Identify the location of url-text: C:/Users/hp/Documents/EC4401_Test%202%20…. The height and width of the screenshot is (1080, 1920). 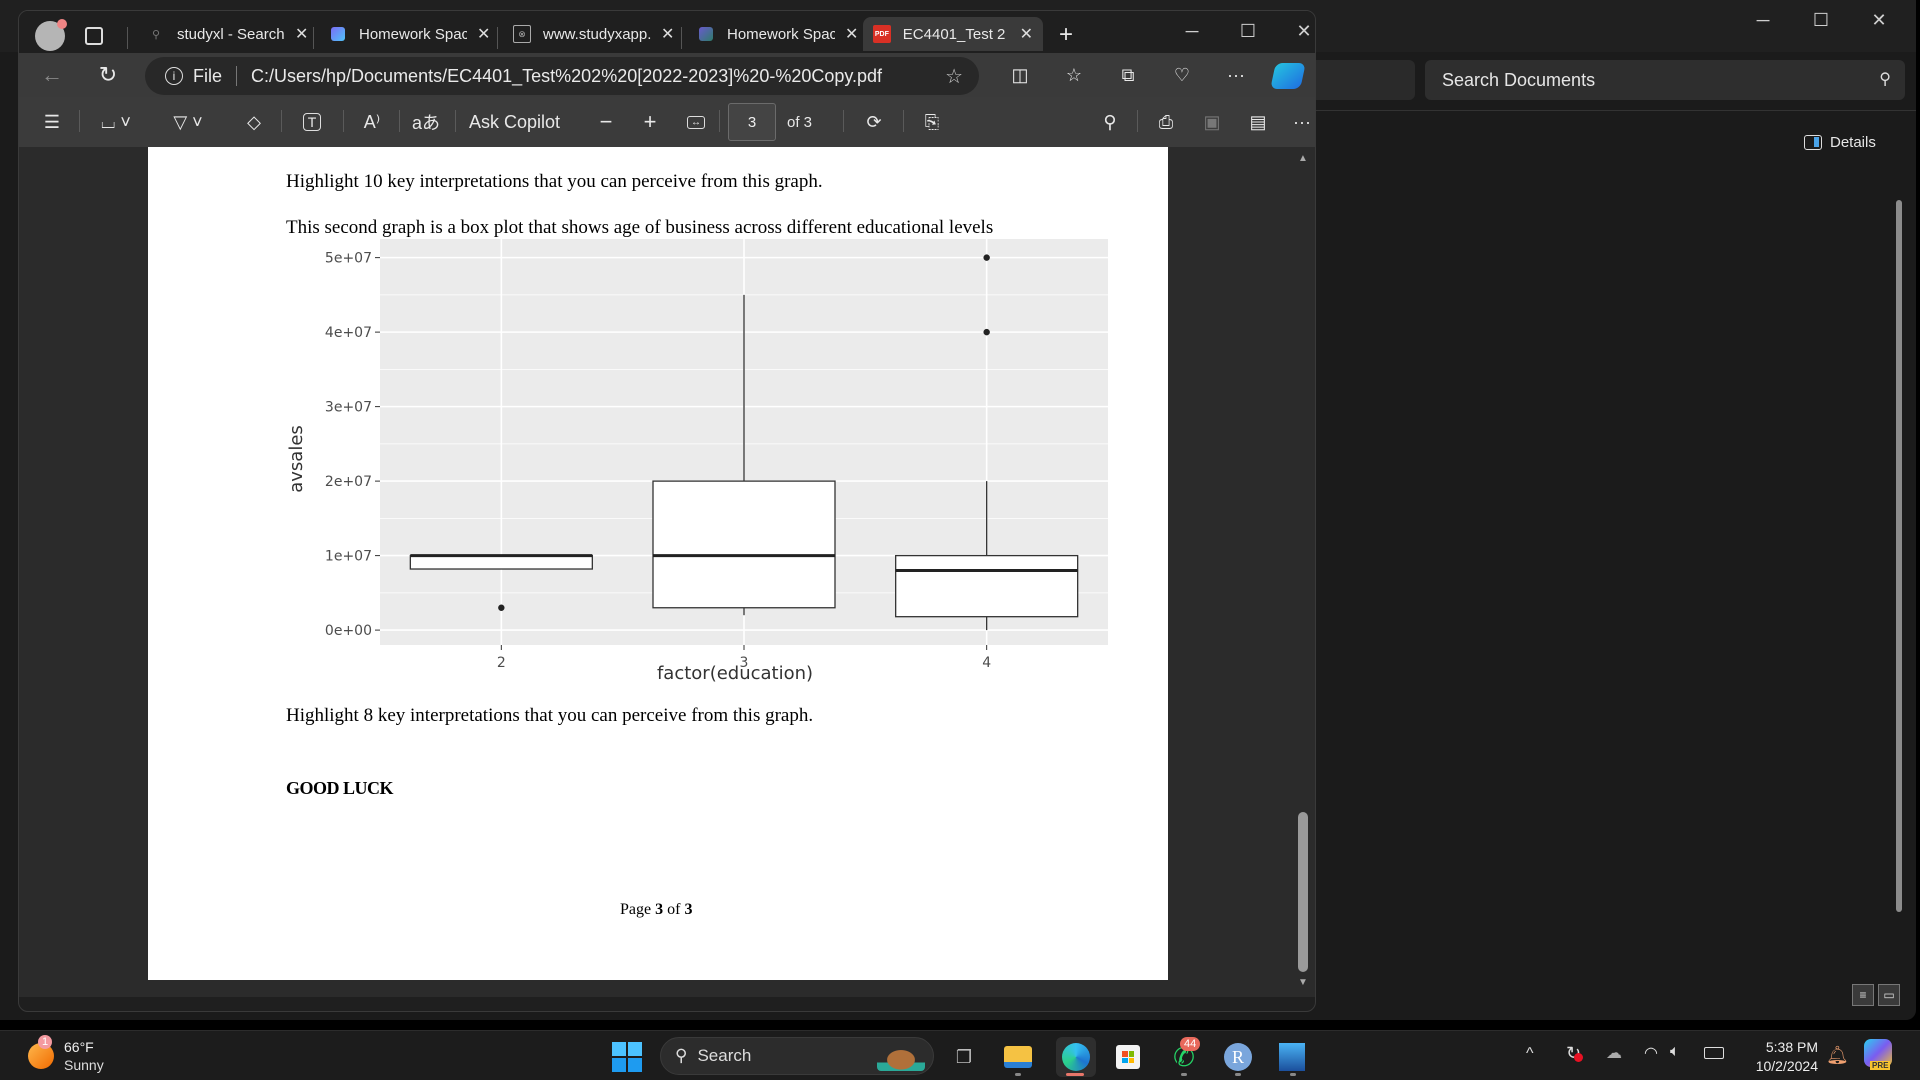
(567, 75).